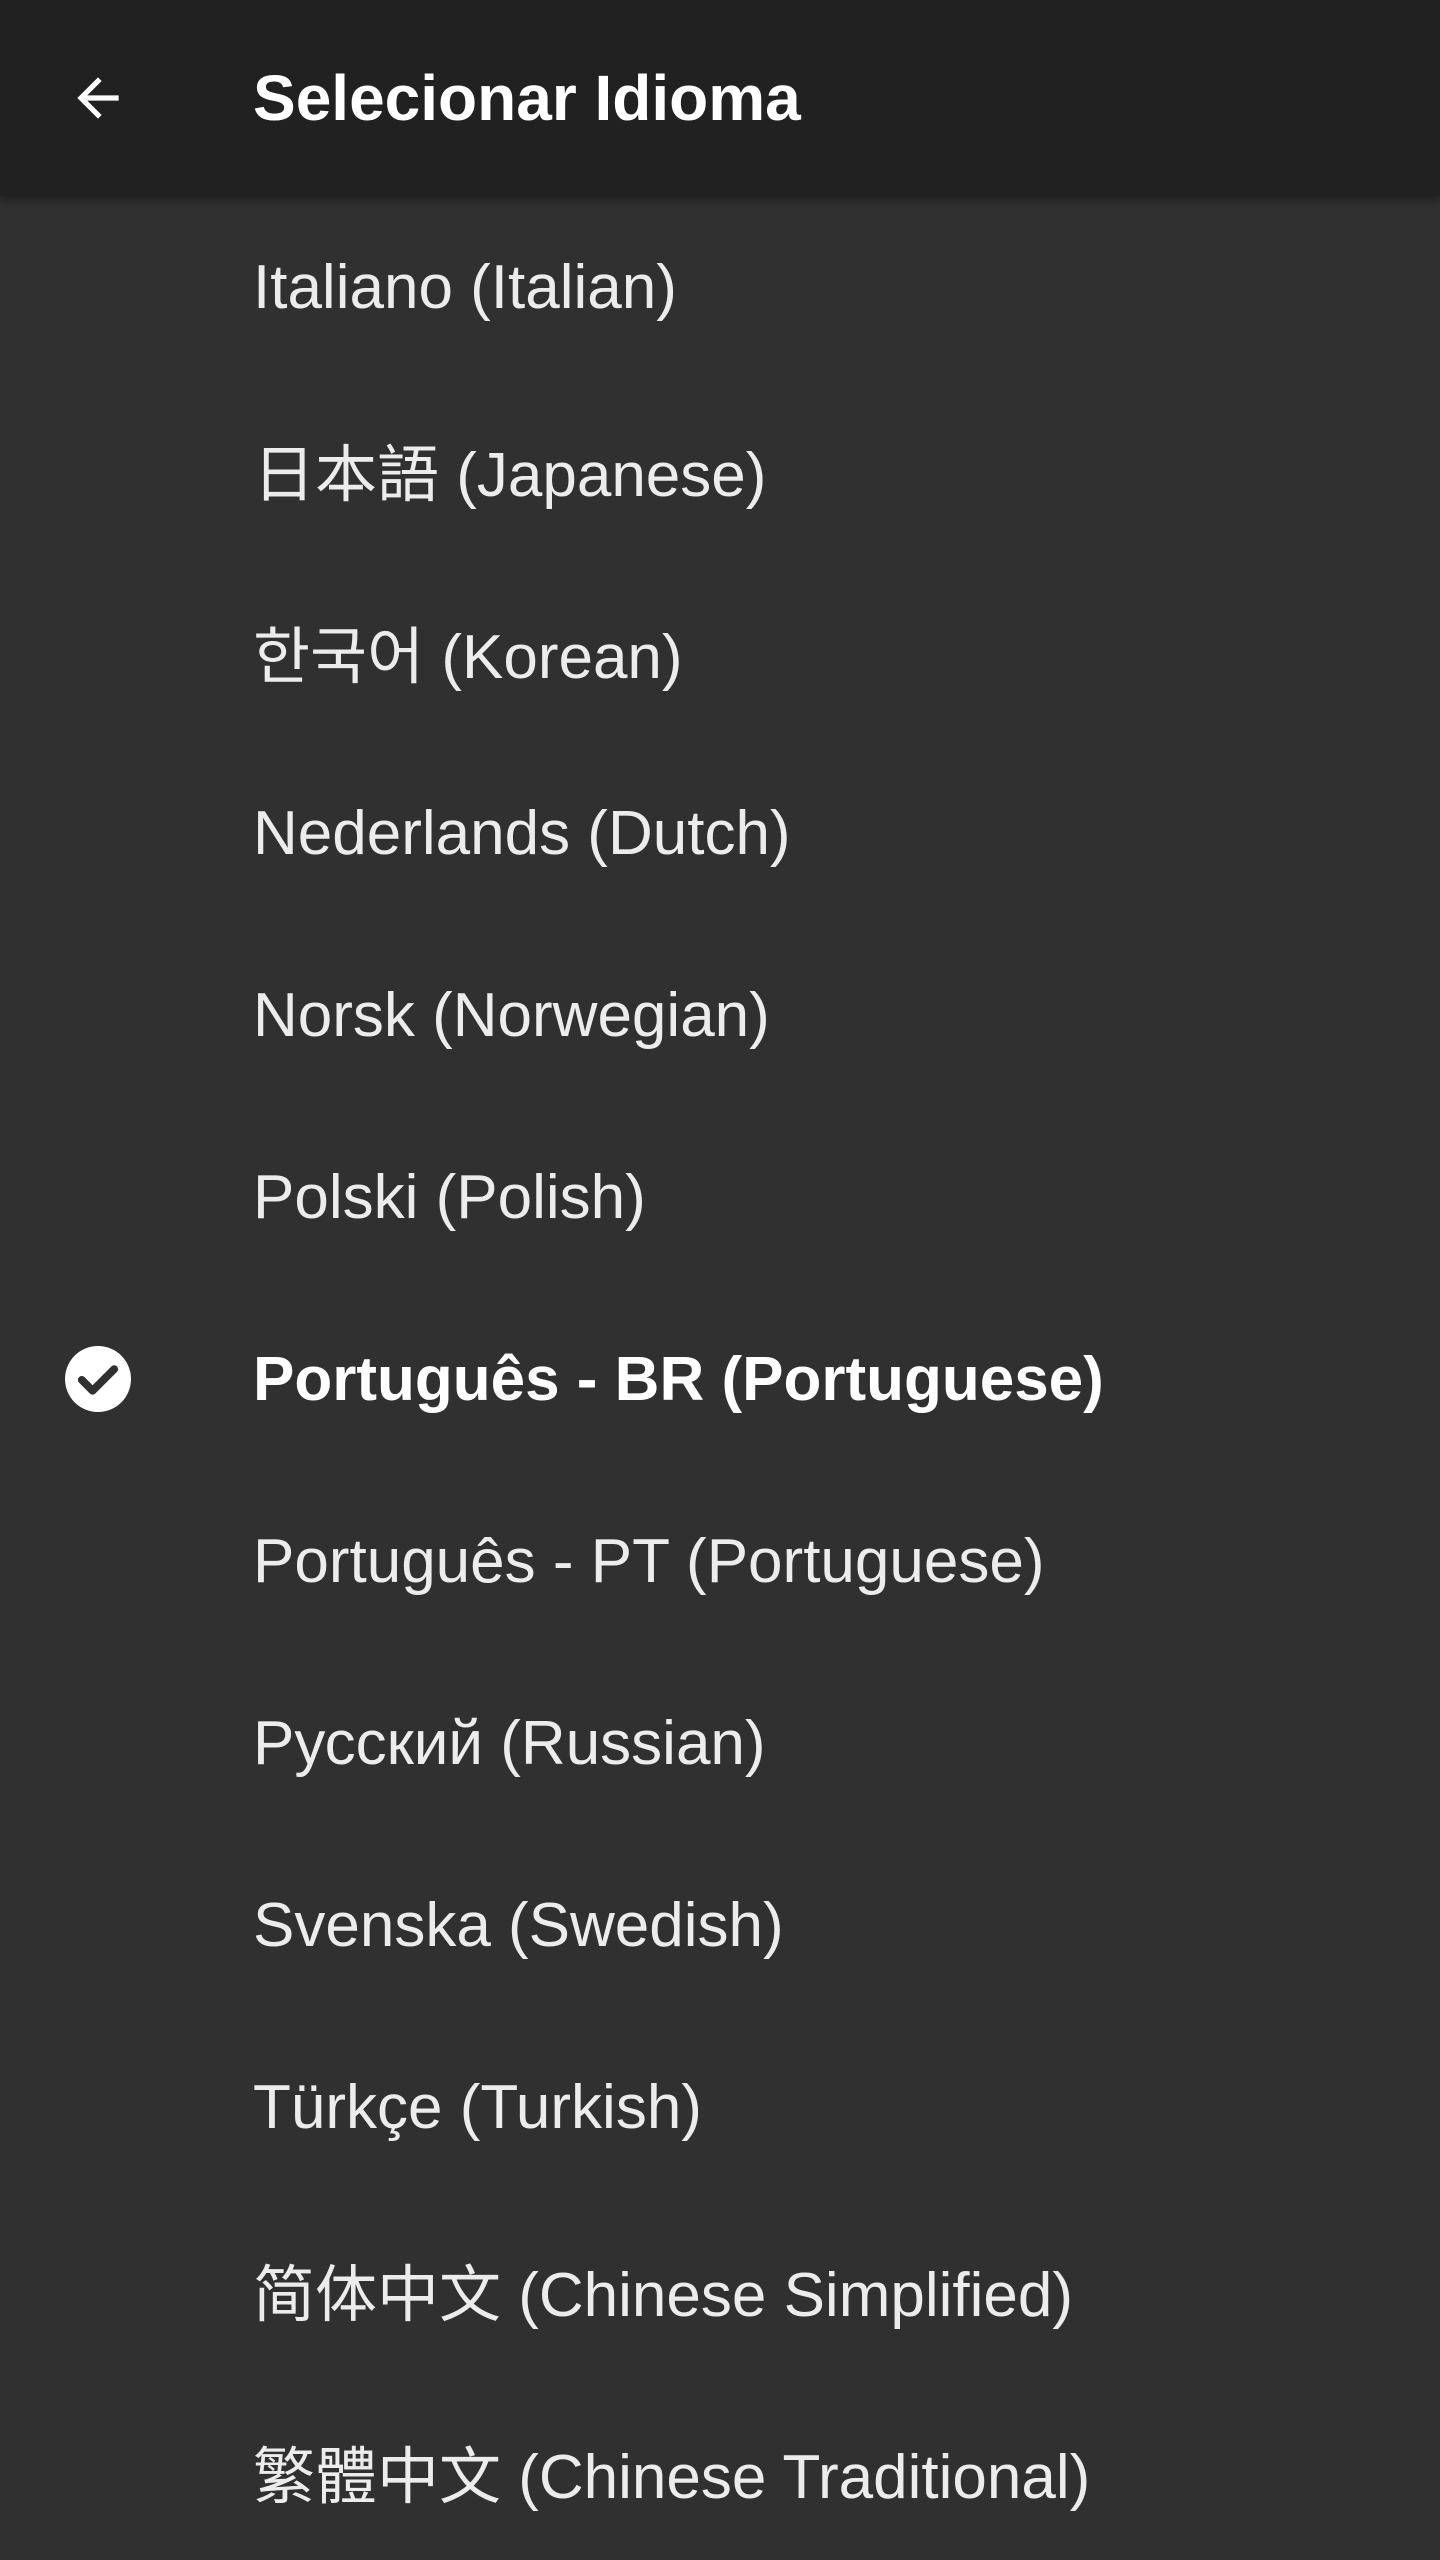 Image resolution: width=1440 pixels, height=2560 pixels. I want to click on language-item-turkish: Türkçe (Turkish), so click(720, 2107).